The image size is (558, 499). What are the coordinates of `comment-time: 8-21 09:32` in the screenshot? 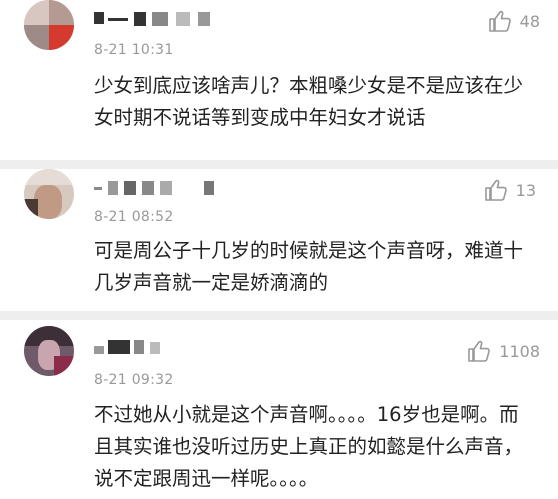 It's located at (134, 380).